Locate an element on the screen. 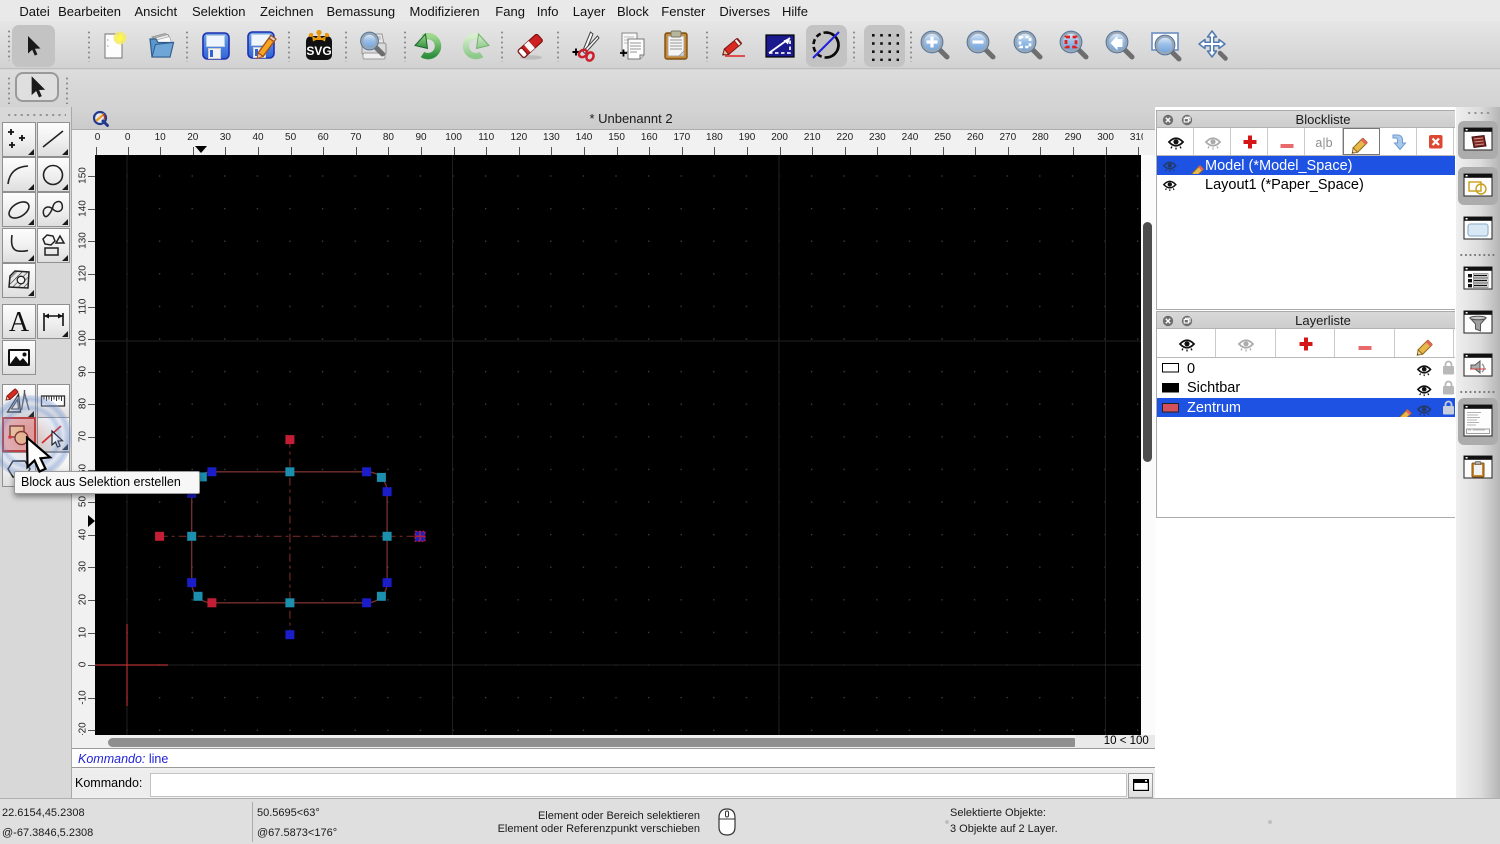  svg-text: SVG is located at coordinates (318, 51).